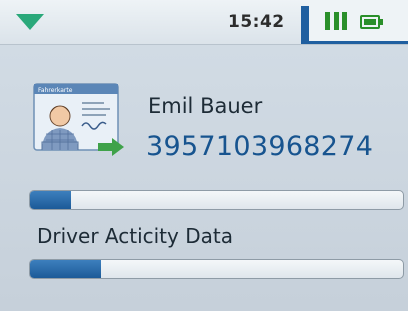 This screenshot has width=408, height=311. What do you see at coordinates (65, 269) in the screenshot?
I see `progress-fill-activity` at bounding box center [65, 269].